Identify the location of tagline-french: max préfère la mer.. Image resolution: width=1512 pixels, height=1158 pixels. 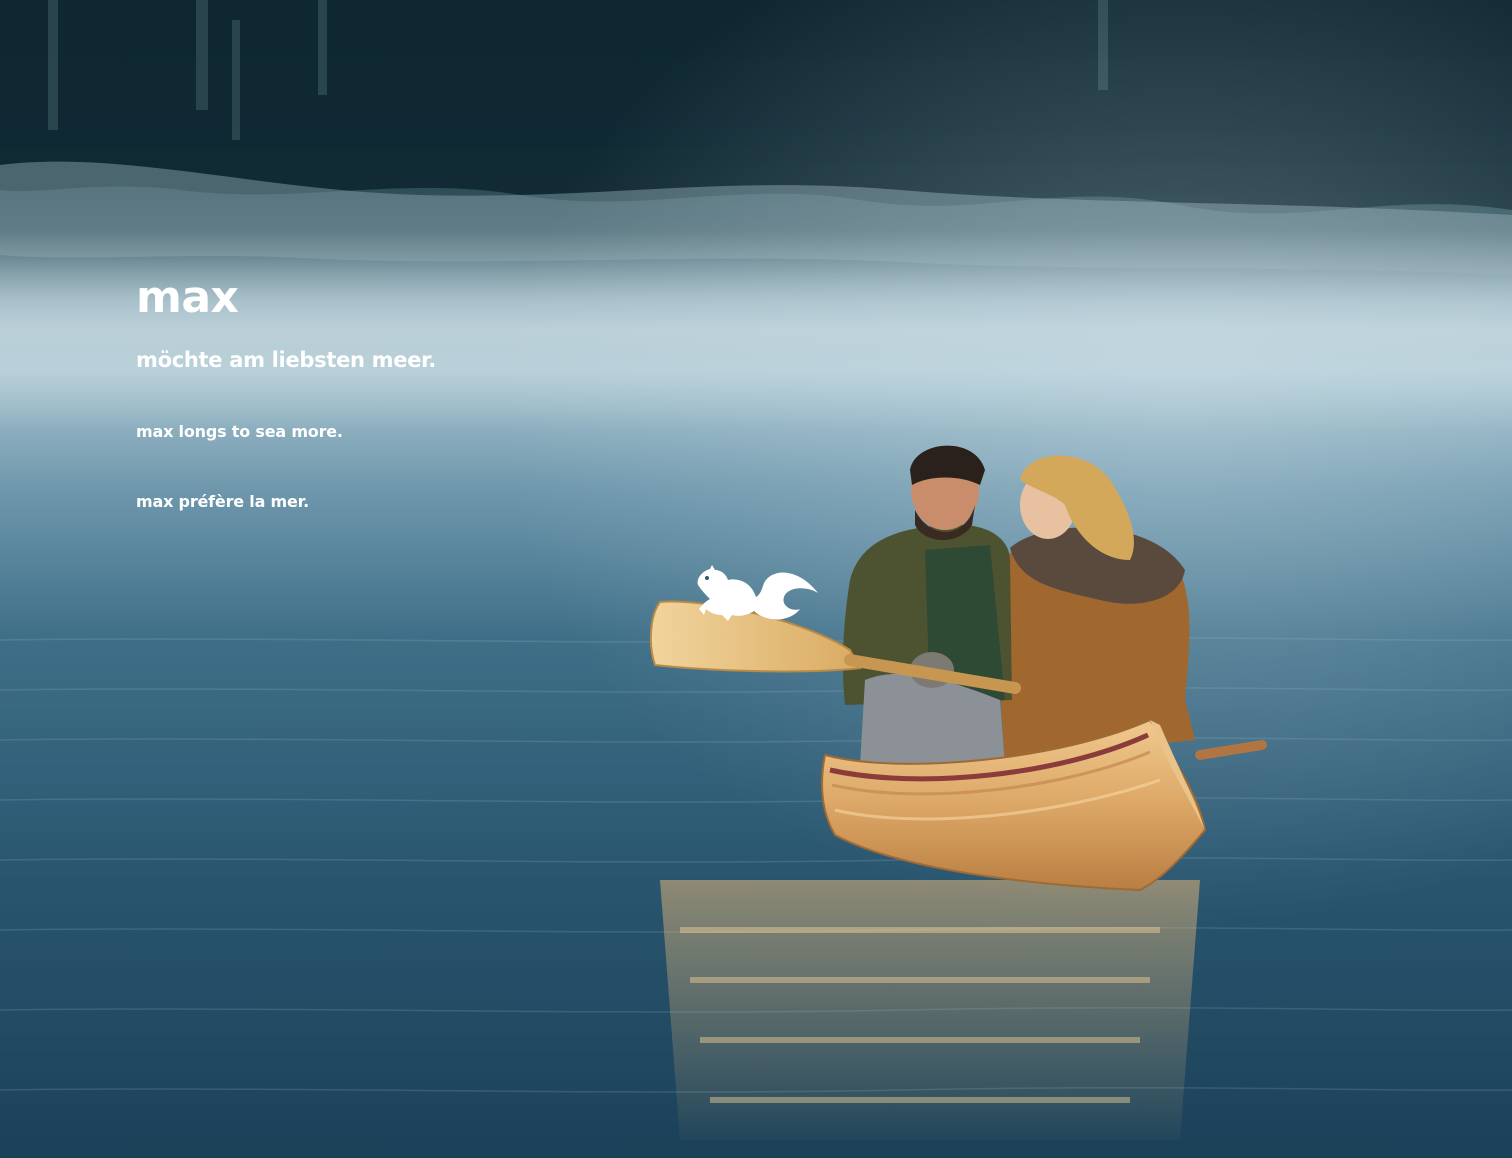
(222, 501).